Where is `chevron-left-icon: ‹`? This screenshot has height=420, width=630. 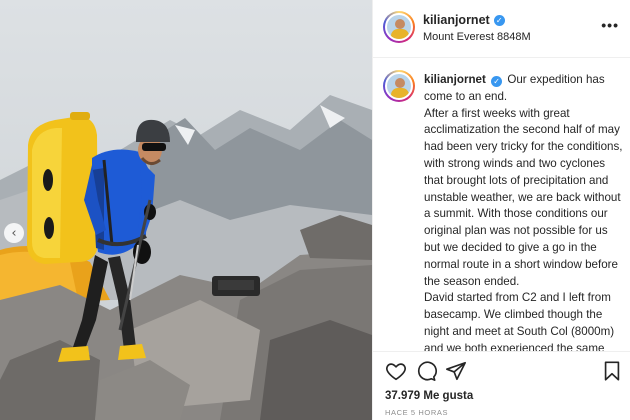
chevron-left-icon: ‹ is located at coordinates (14, 233).